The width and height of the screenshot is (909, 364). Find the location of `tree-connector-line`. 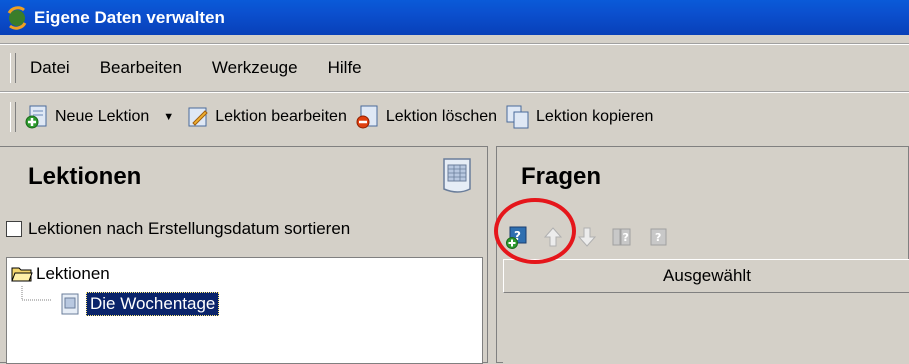

tree-connector-line is located at coordinates (36, 293).